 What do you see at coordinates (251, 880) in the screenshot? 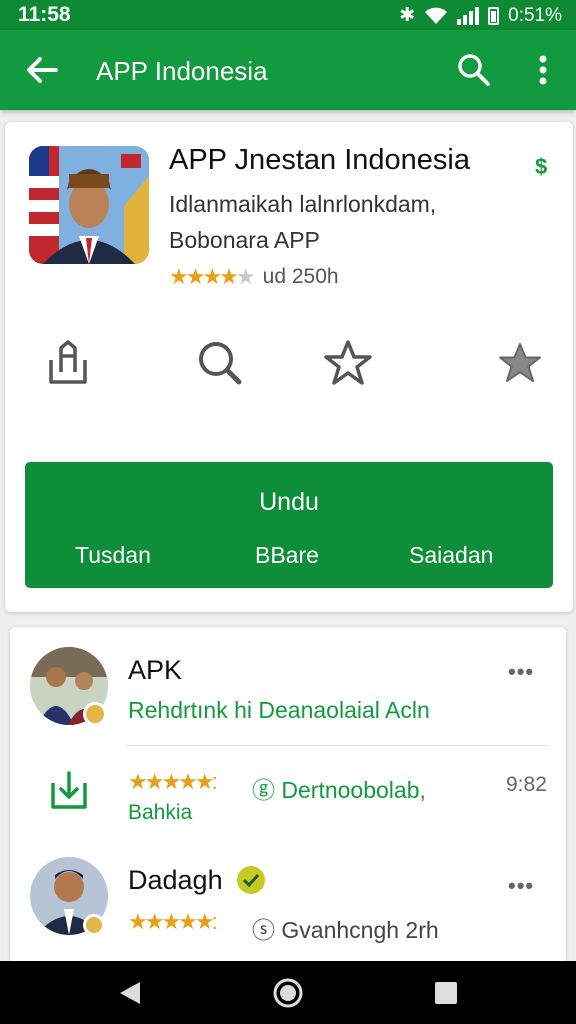
I see `verified-badge-icon` at bounding box center [251, 880].